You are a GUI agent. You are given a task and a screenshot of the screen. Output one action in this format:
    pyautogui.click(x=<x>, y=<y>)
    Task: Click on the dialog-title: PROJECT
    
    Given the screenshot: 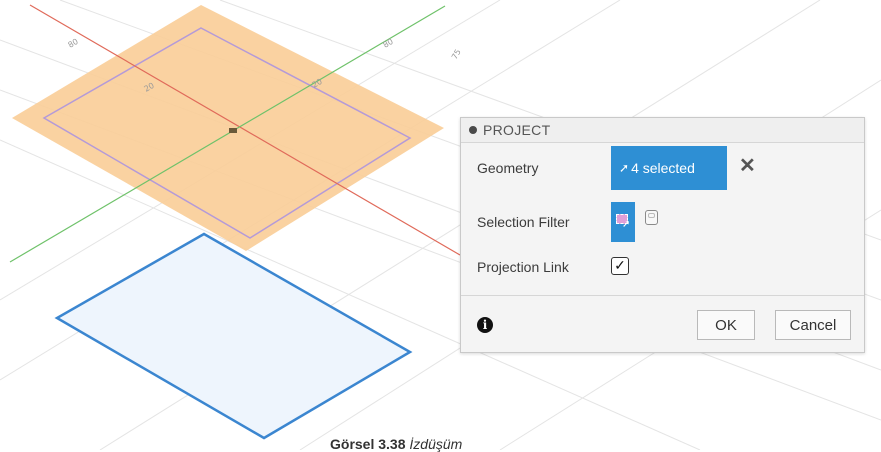 What is the action you would take?
    pyautogui.click(x=517, y=130)
    